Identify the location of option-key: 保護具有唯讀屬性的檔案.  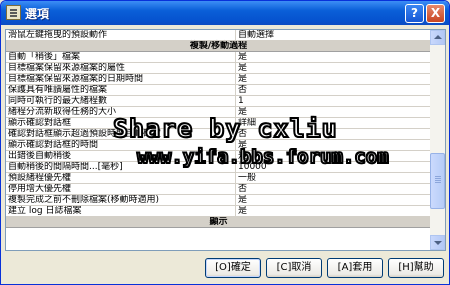
(58, 90).